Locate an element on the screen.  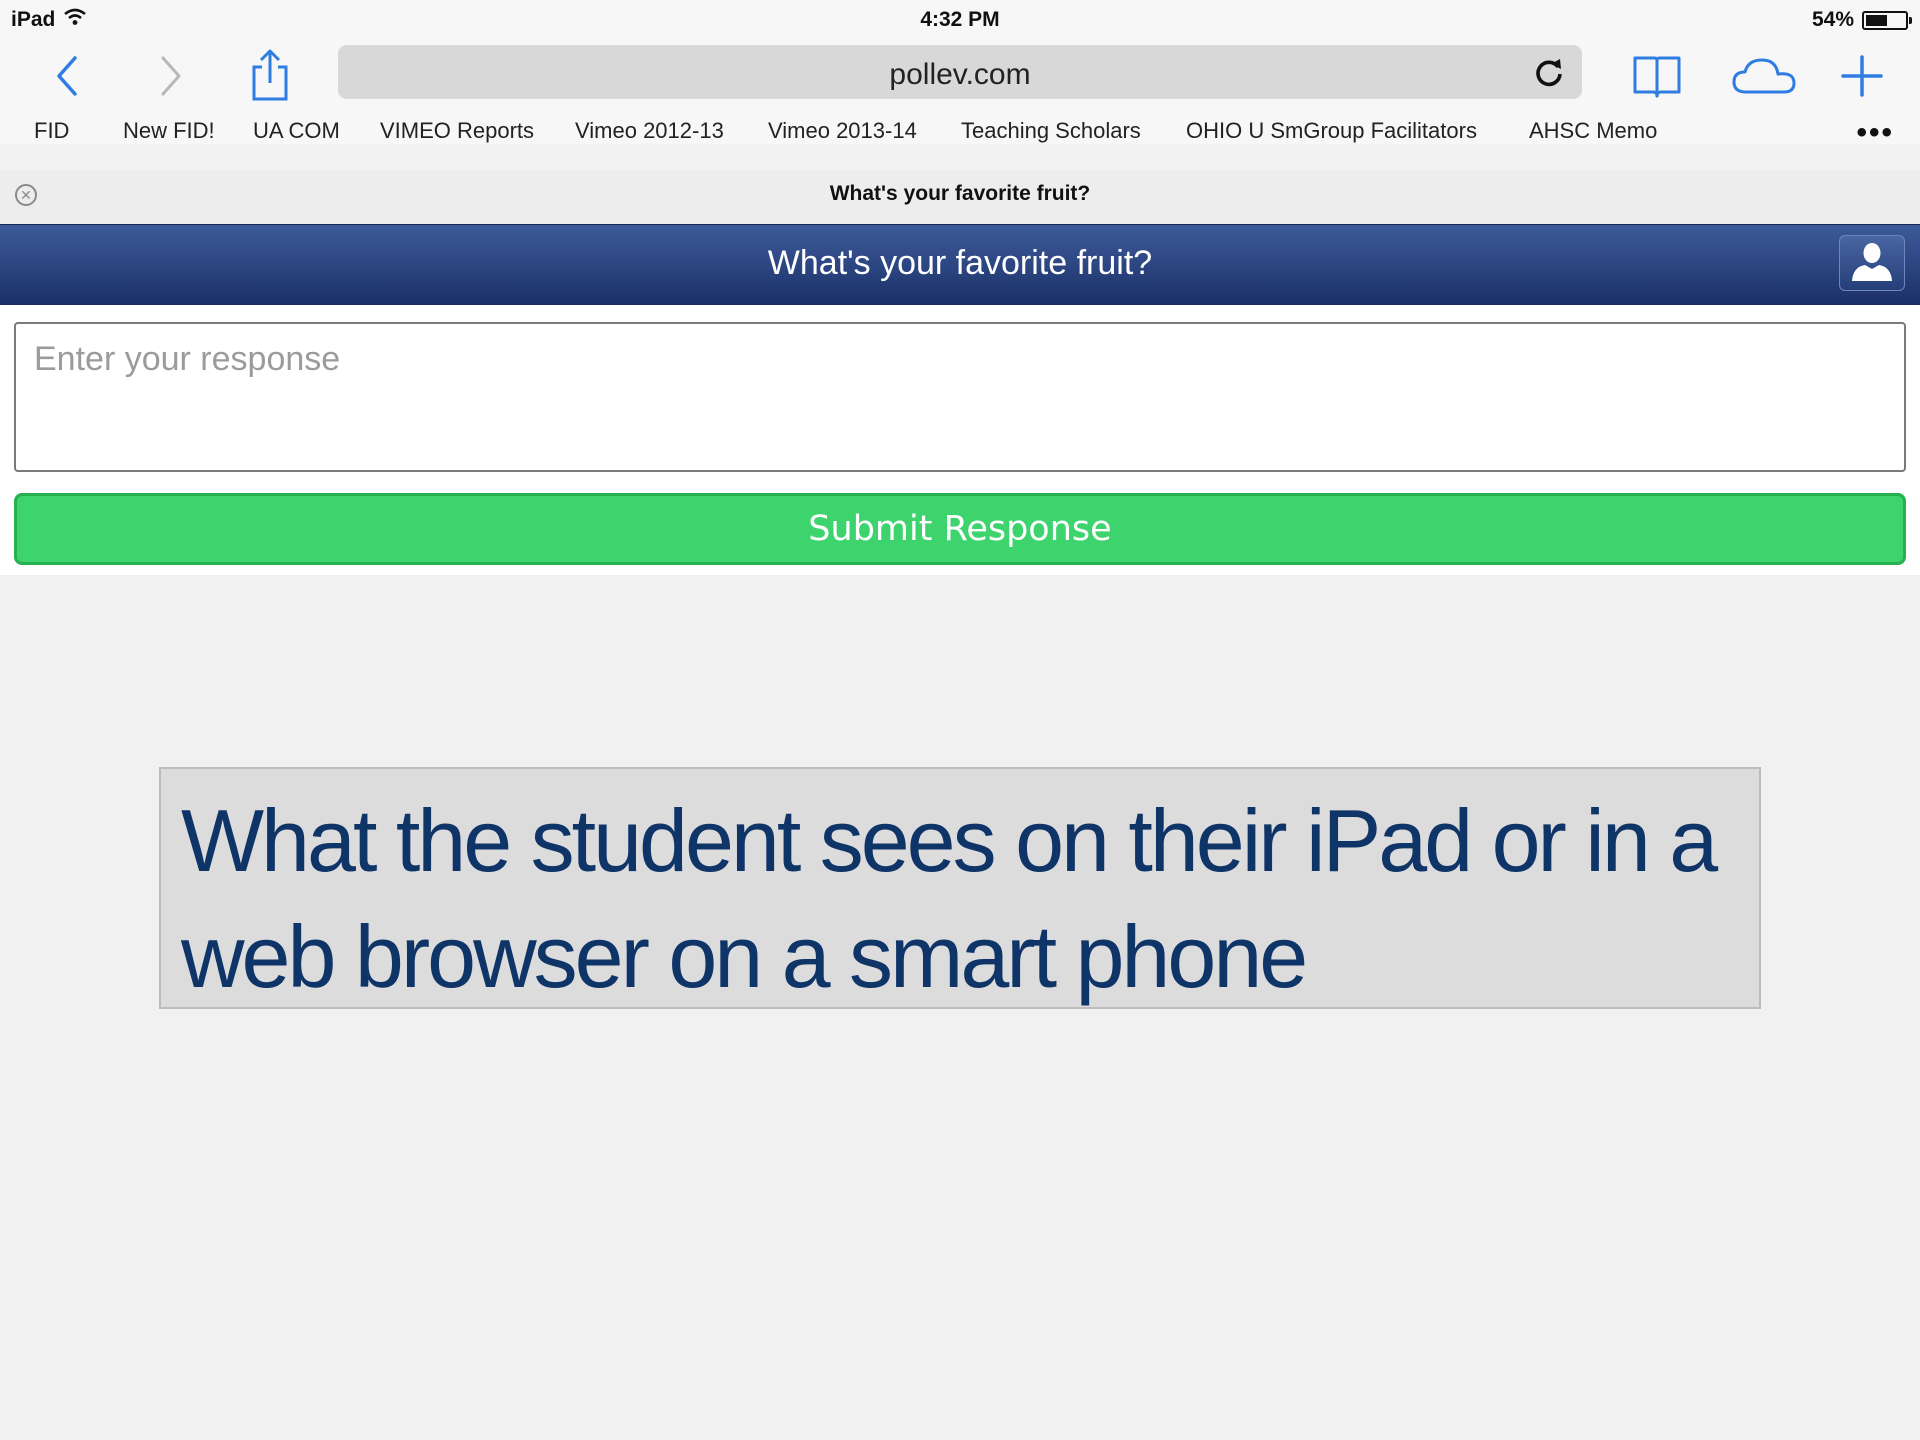
status-right: 54% is located at coordinates (1861, 20).